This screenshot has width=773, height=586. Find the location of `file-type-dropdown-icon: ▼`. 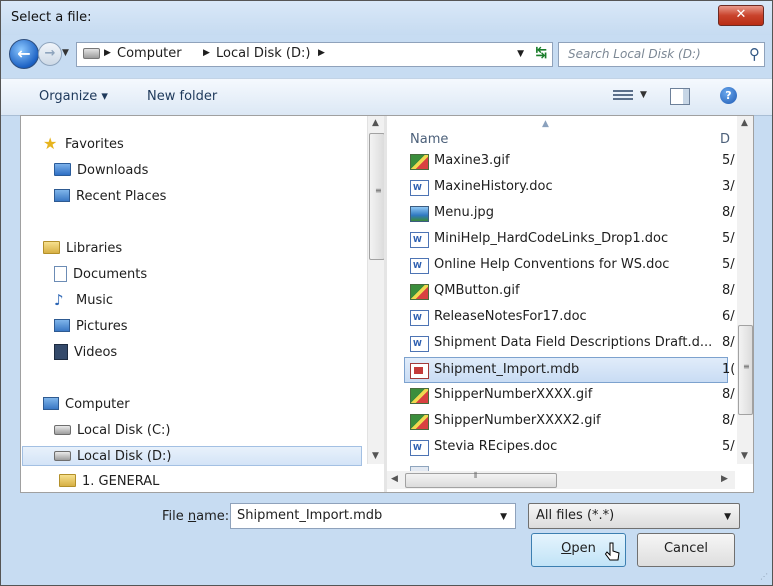

file-type-dropdown-icon: ▼ is located at coordinates (727, 517).